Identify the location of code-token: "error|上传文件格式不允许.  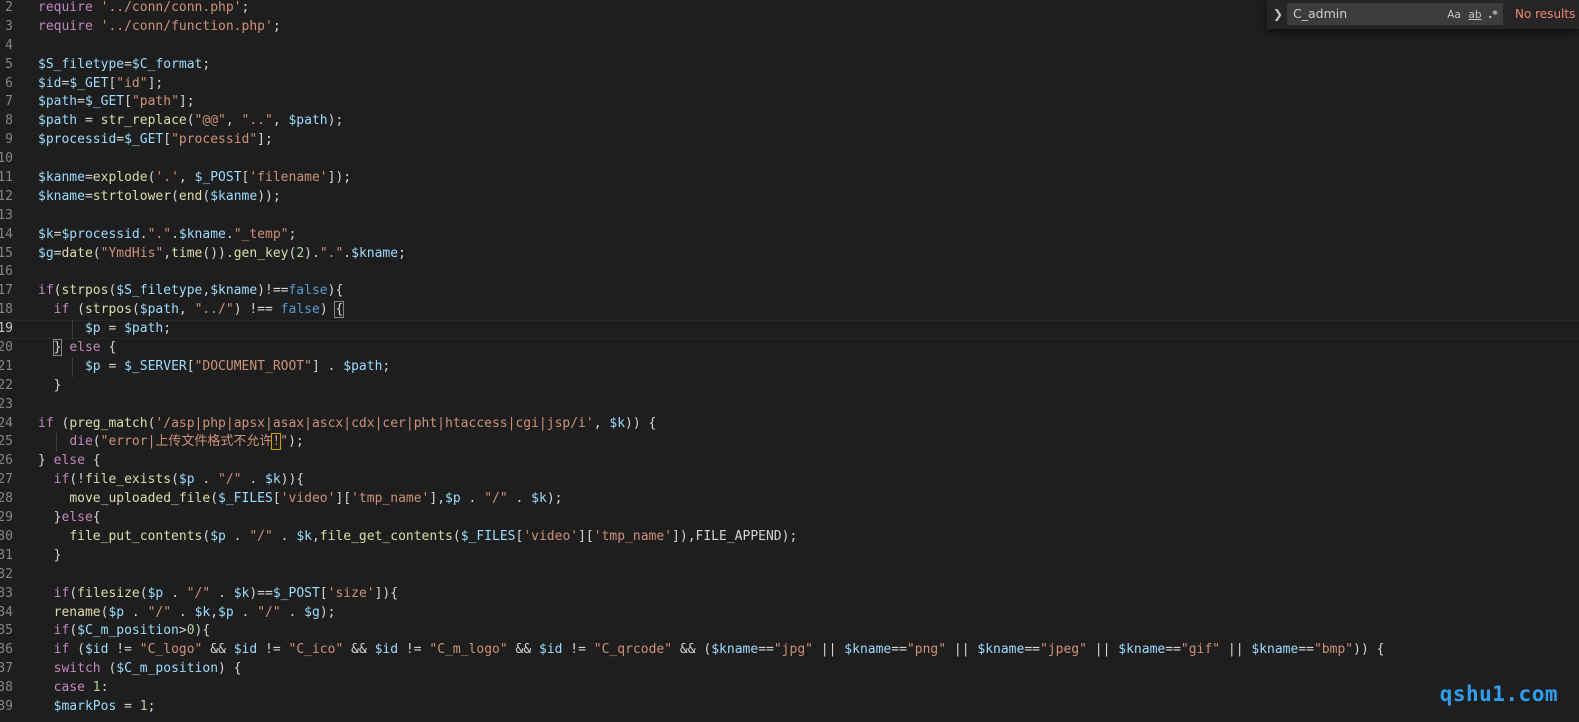
(186, 442).